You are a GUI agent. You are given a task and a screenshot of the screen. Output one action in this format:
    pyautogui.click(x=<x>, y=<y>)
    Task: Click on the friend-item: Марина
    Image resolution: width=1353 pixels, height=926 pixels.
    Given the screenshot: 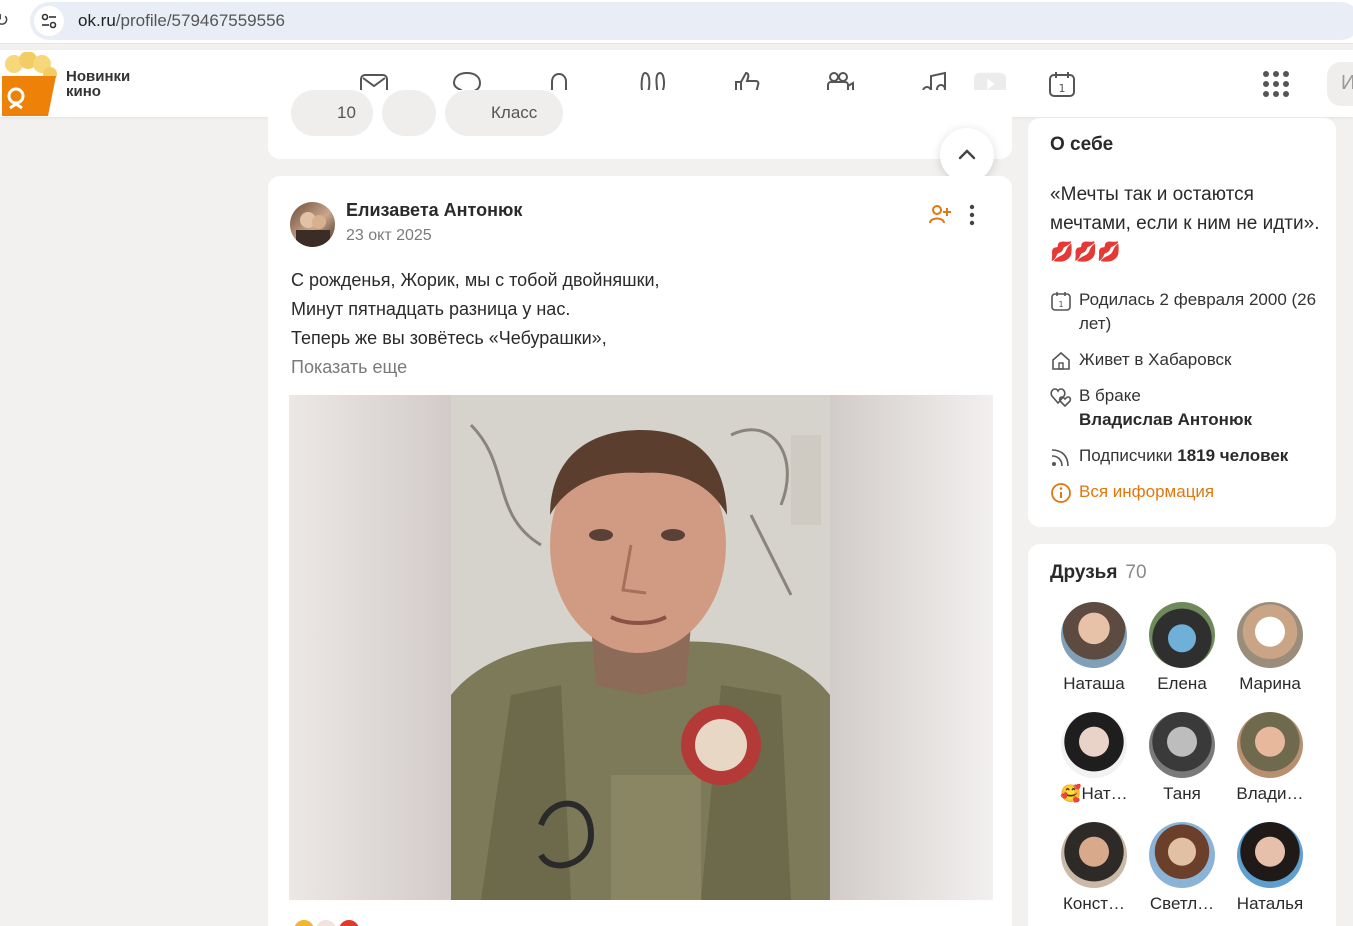 What is the action you would take?
    pyautogui.click(x=1270, y=648)
    